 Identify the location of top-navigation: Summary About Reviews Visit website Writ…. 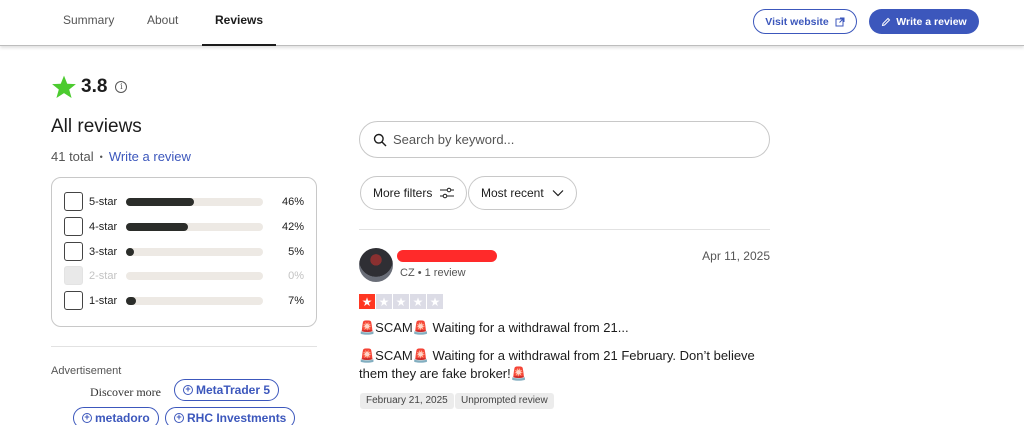
(512, 23).